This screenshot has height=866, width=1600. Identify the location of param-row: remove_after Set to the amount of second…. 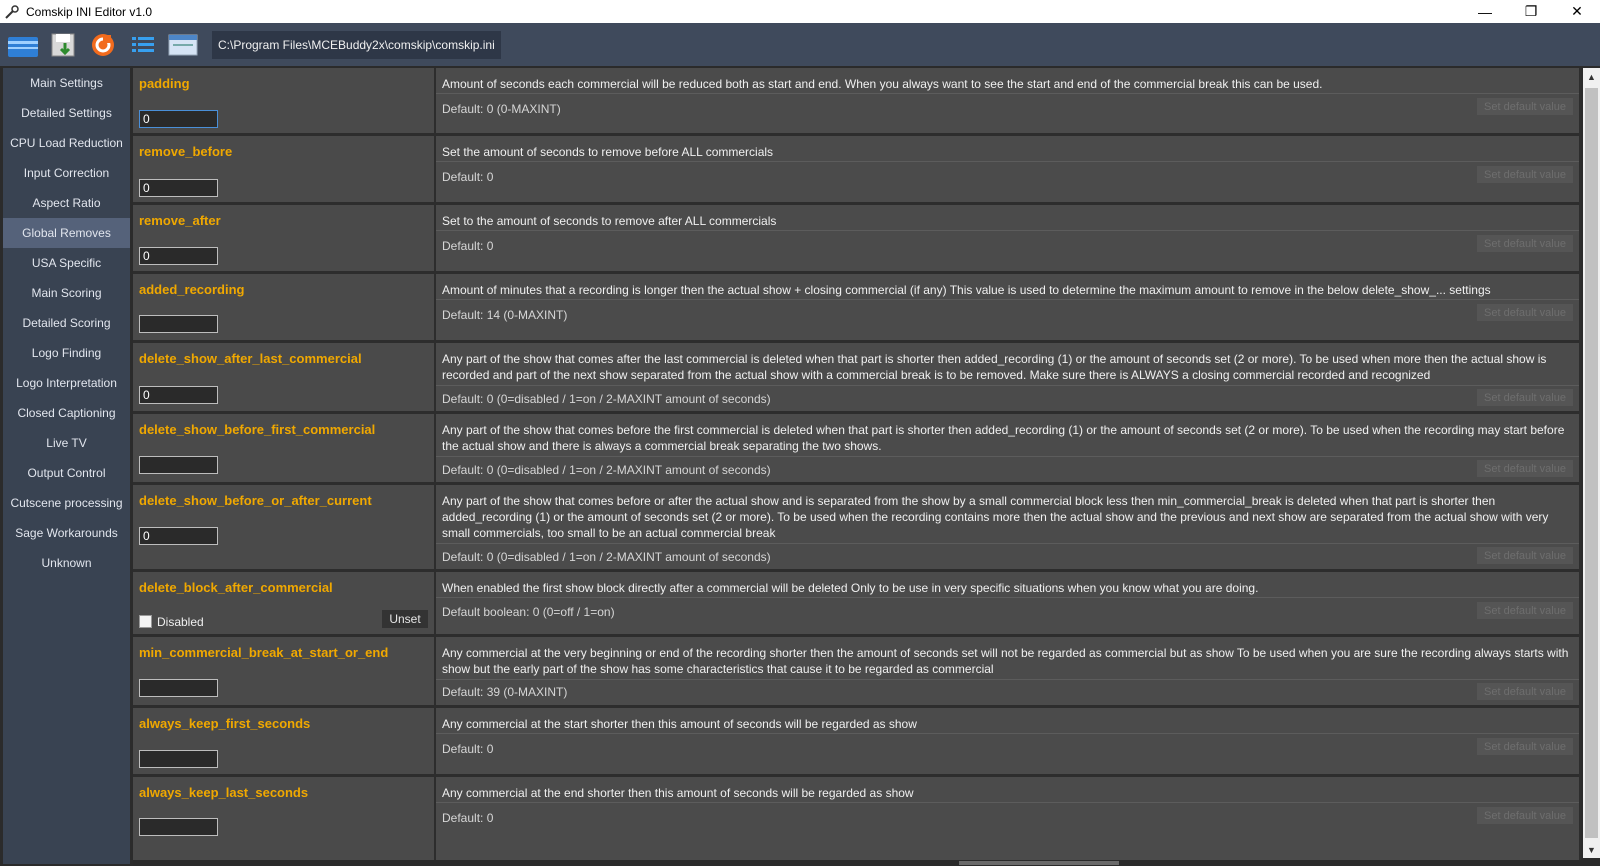
(856, 238).